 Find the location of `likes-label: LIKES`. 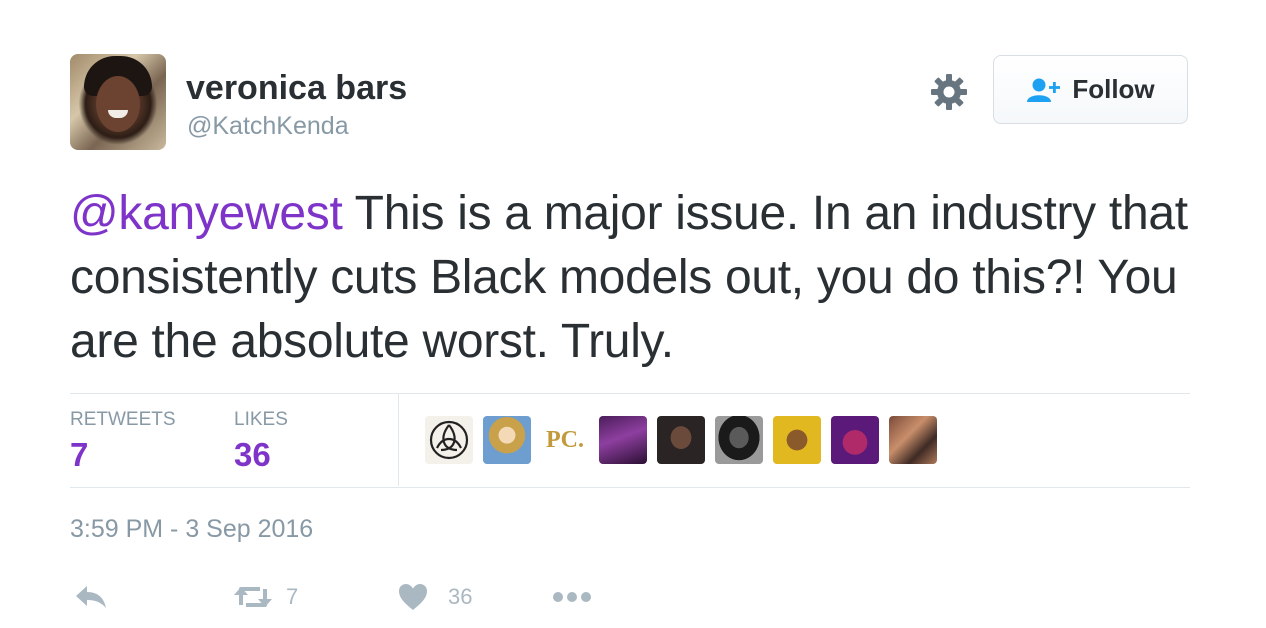

likes-label: LIKES is located at coordinates (261, 419).